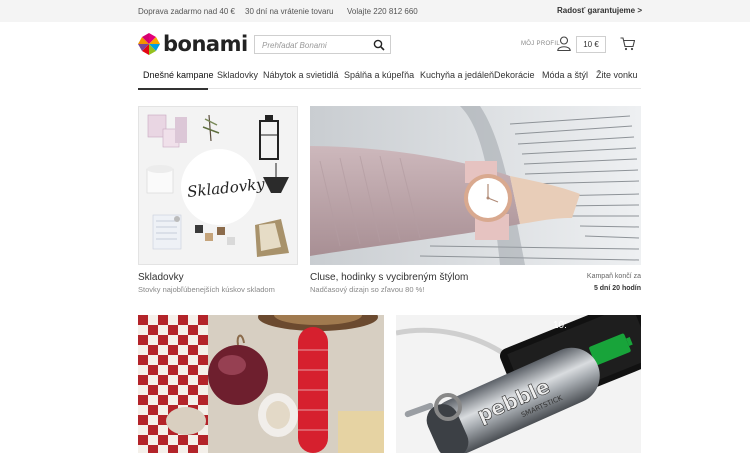  I want to click on search-input, so click(317, 45).